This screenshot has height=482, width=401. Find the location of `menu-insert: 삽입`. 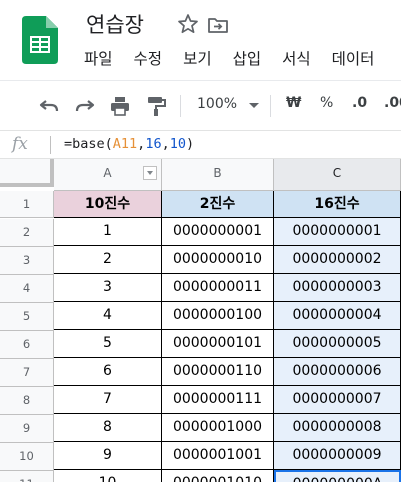

menu-insert: 삽입 is located at coordinates (247, 58).